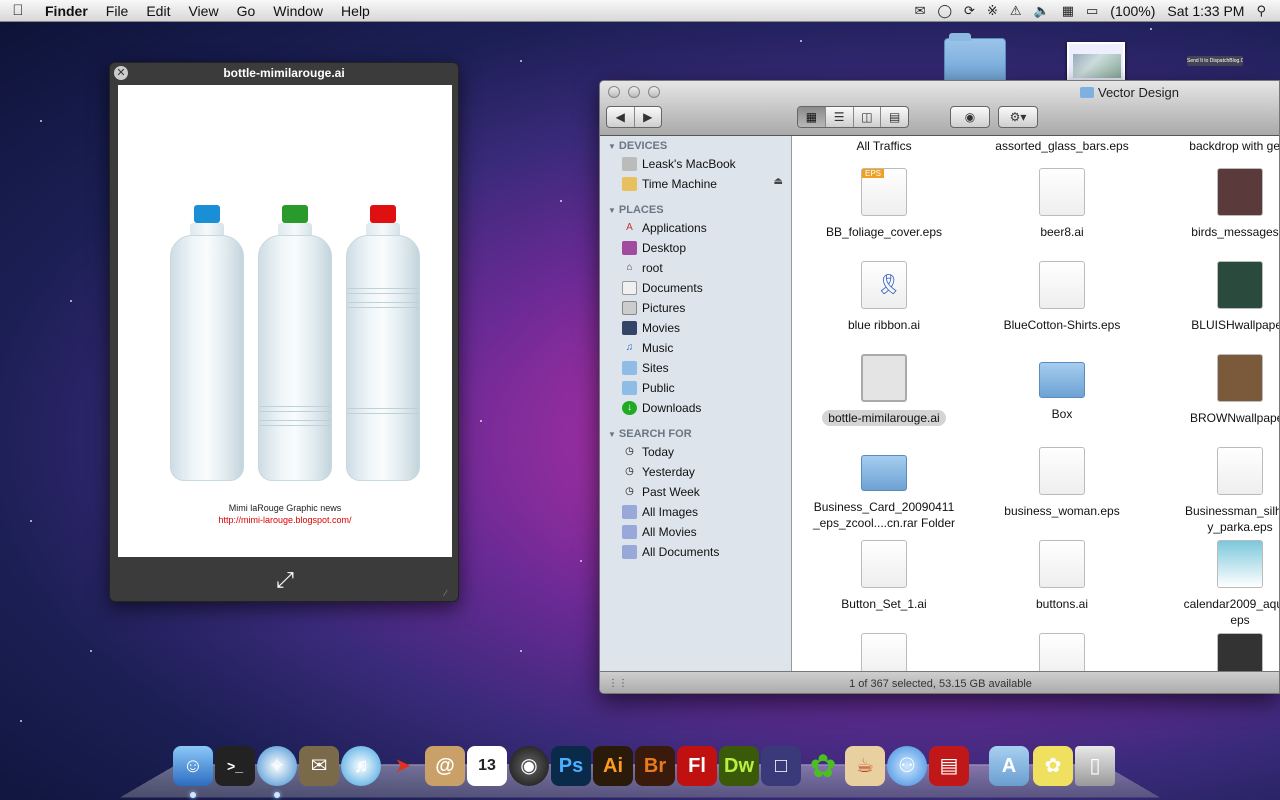 This screenshot has width=1280, height=800. What do you see at coordinates (121, 73) in the screenshot?
I see `close-icon: ✕` at bounding box center [121, 73].